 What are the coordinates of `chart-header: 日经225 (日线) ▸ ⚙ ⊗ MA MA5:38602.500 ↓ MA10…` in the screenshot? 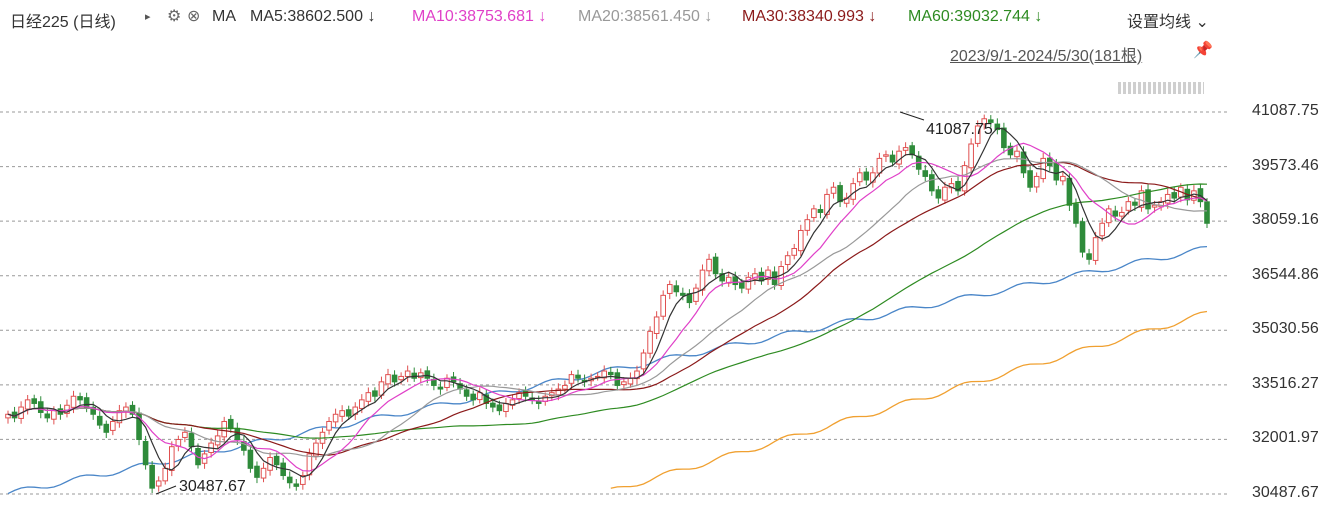 It's located at (667, 17).